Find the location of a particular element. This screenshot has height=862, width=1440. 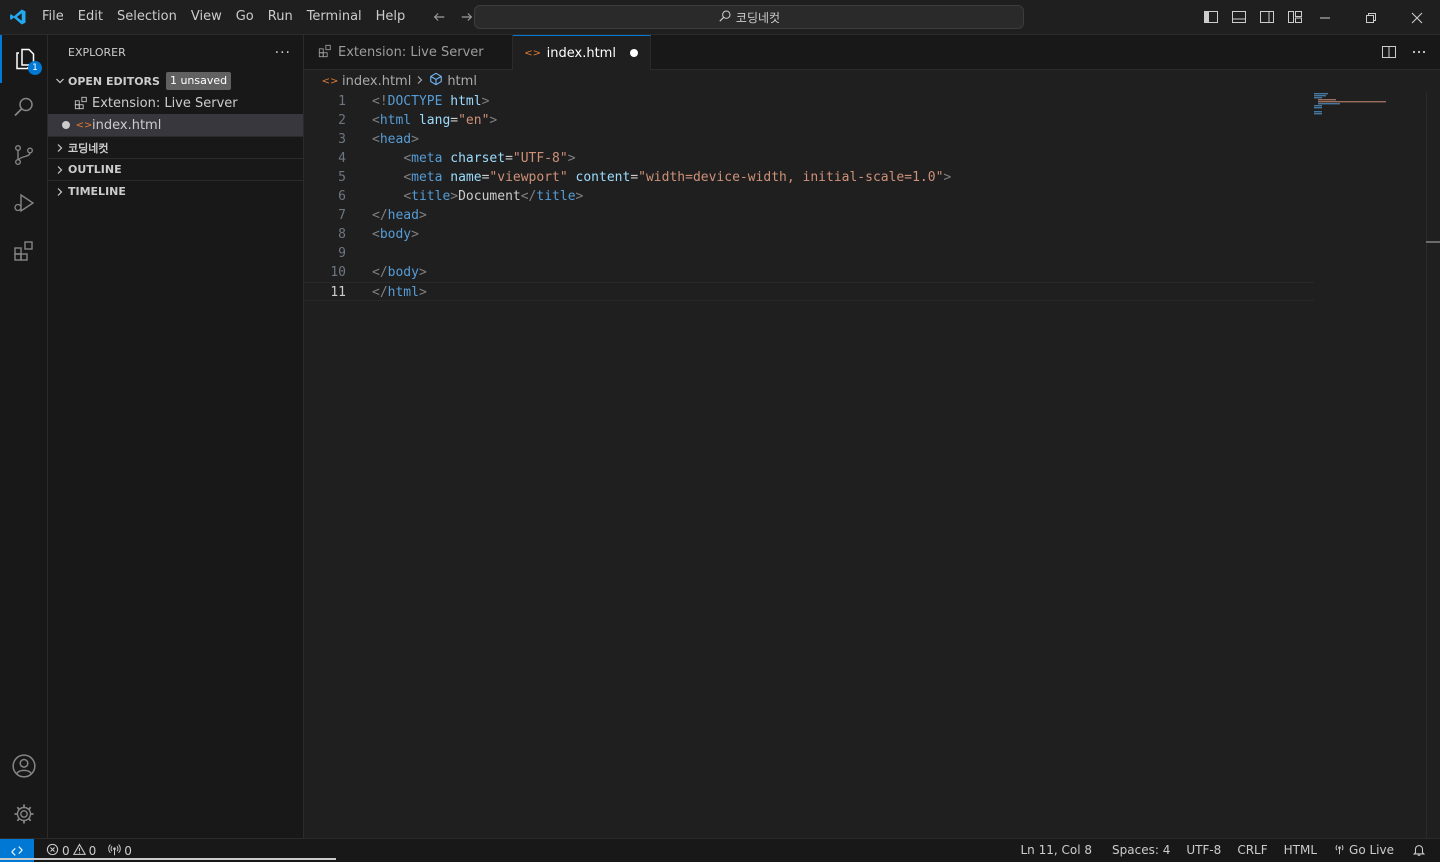

code-token: "width=device-width, initial-scale=1.0" is located at coordinates (791, 177).